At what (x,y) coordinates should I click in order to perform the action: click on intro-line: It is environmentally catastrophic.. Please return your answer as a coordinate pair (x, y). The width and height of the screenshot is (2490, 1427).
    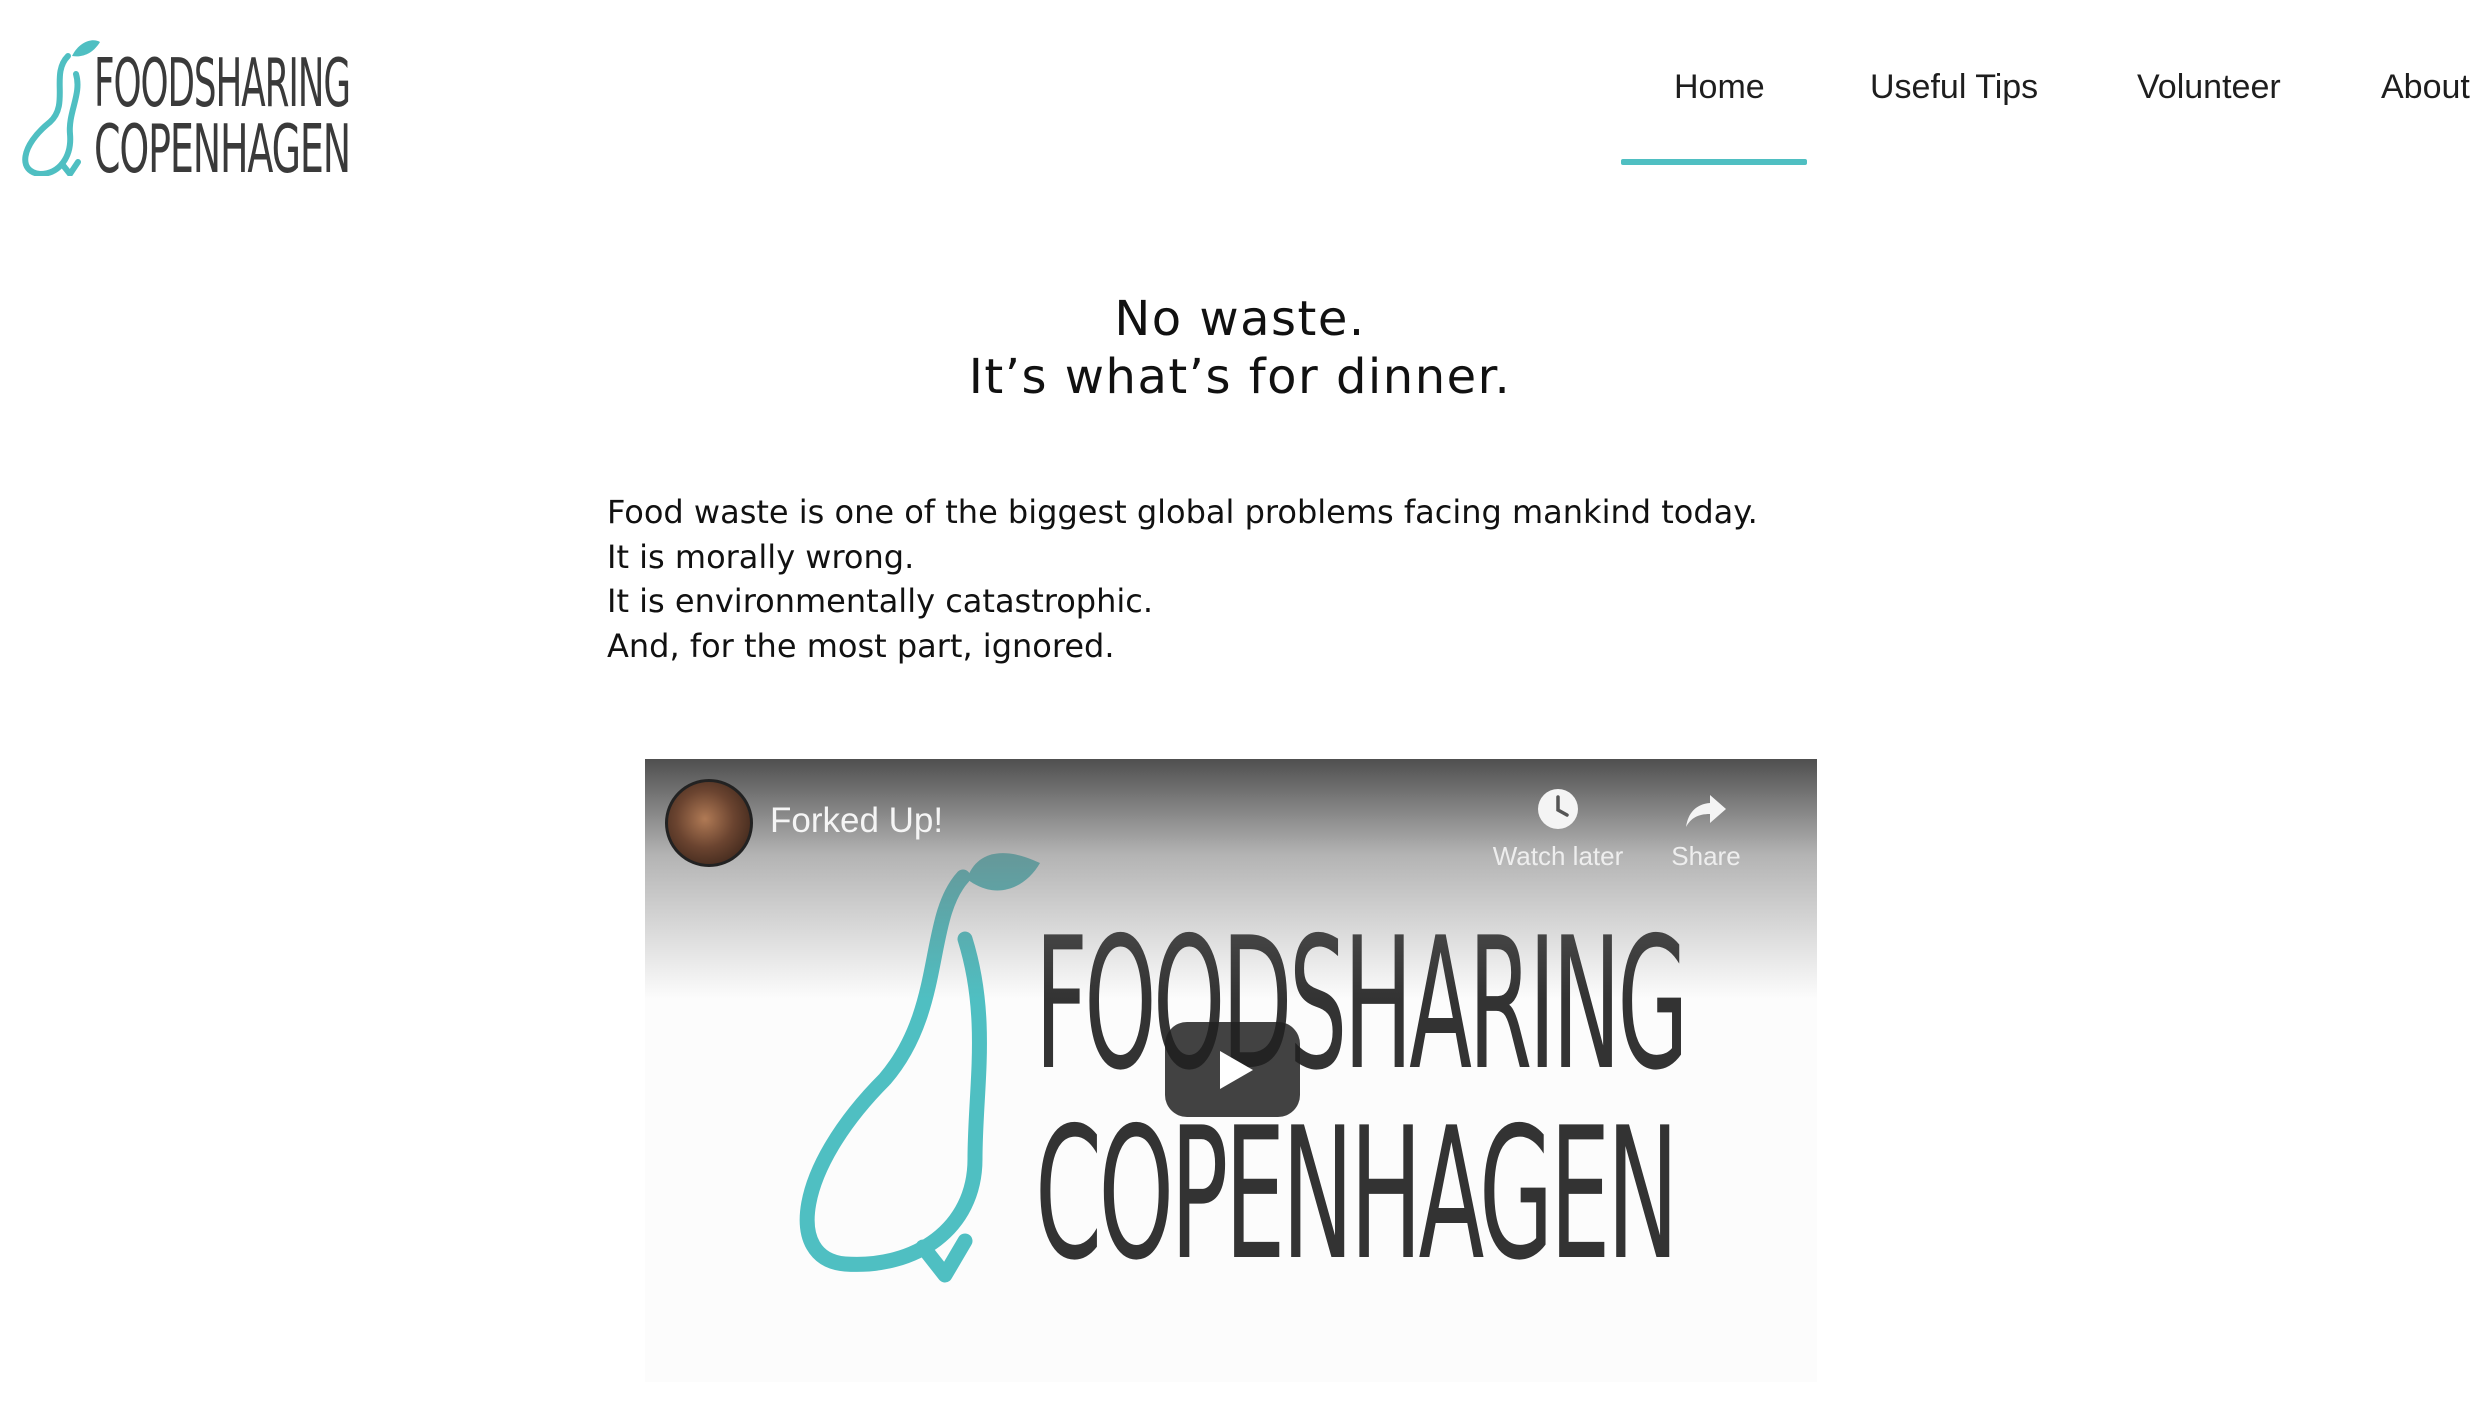
    Looking at the image, I should click on (880, 601).